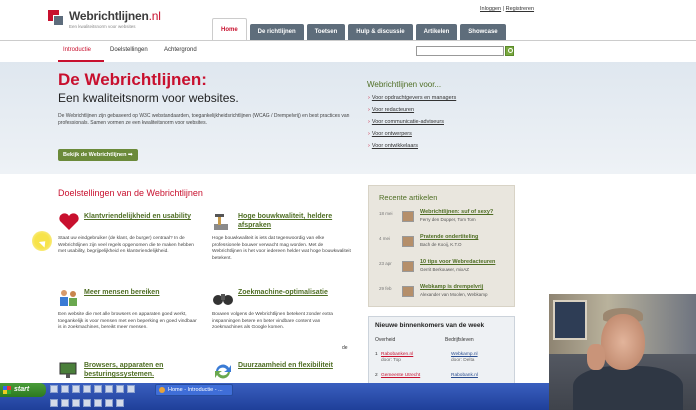 The image size is (696, 410). Describe the element at coordinates (464, 375) in the screenshot. I see `company-link: Rabobank.nl` at that location.